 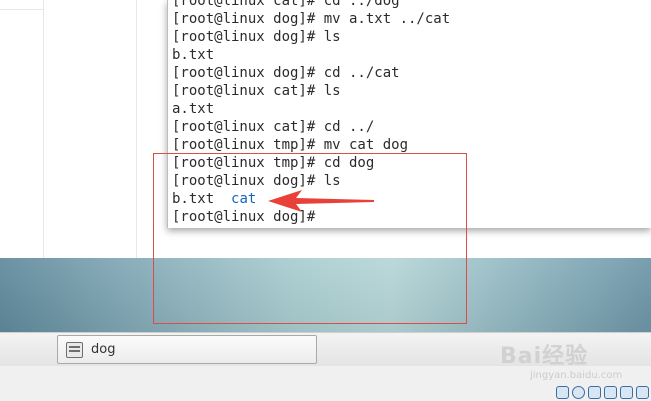 What do you see at coordinates (544, 356) in the screenshot?
I see `watermark-brand: Bai经验` at bounding box center [544, 356].